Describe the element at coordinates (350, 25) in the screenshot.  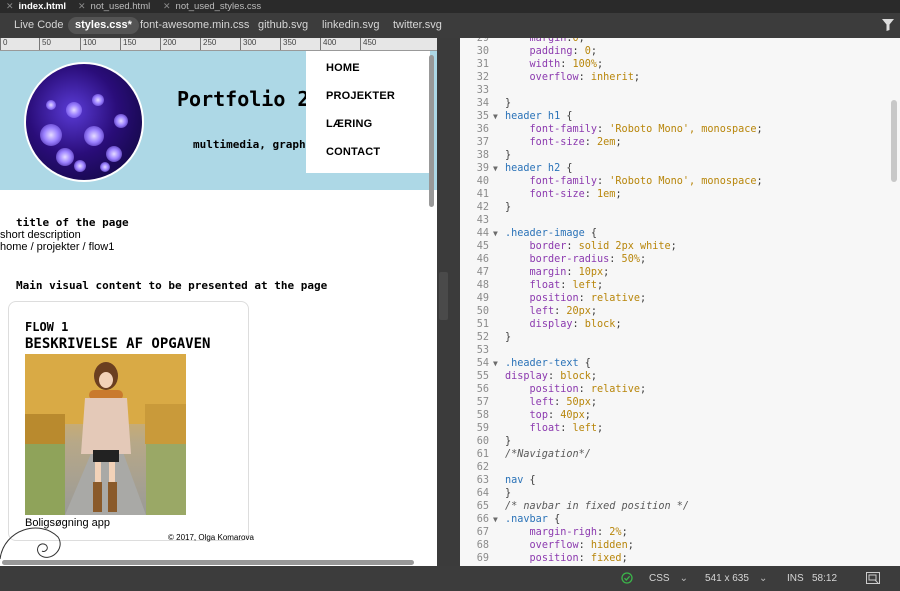
I see `related-file-linkedin: linkedin.svg` at that location.